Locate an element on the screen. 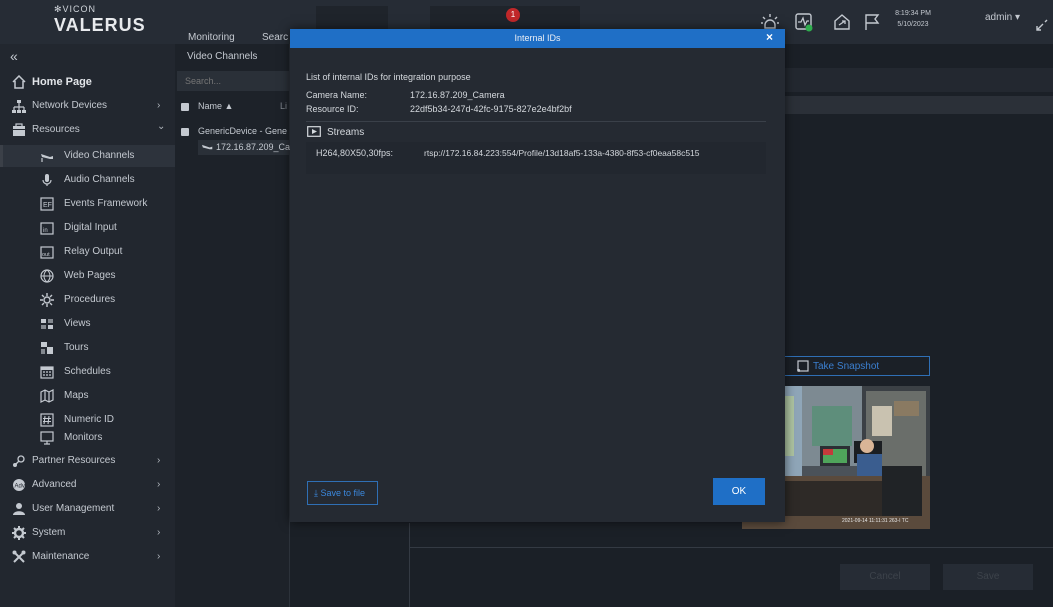 The image size is (1053, 607). column-header-name: Name ▲ is located at coordinates (215, 106).